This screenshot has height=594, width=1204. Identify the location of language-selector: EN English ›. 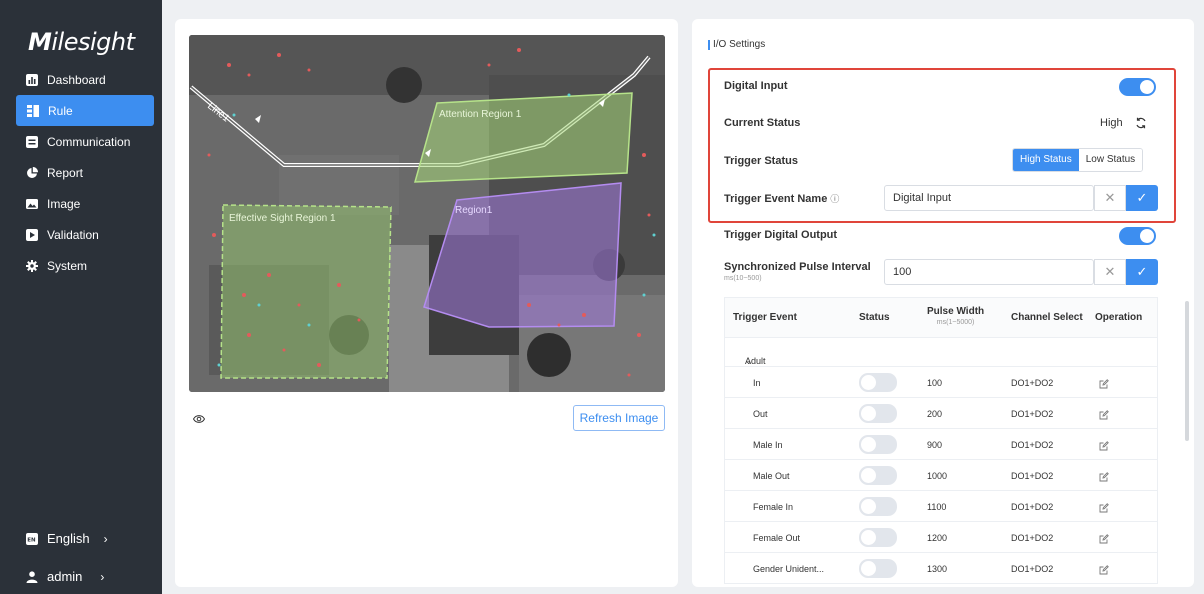
(86, 538).